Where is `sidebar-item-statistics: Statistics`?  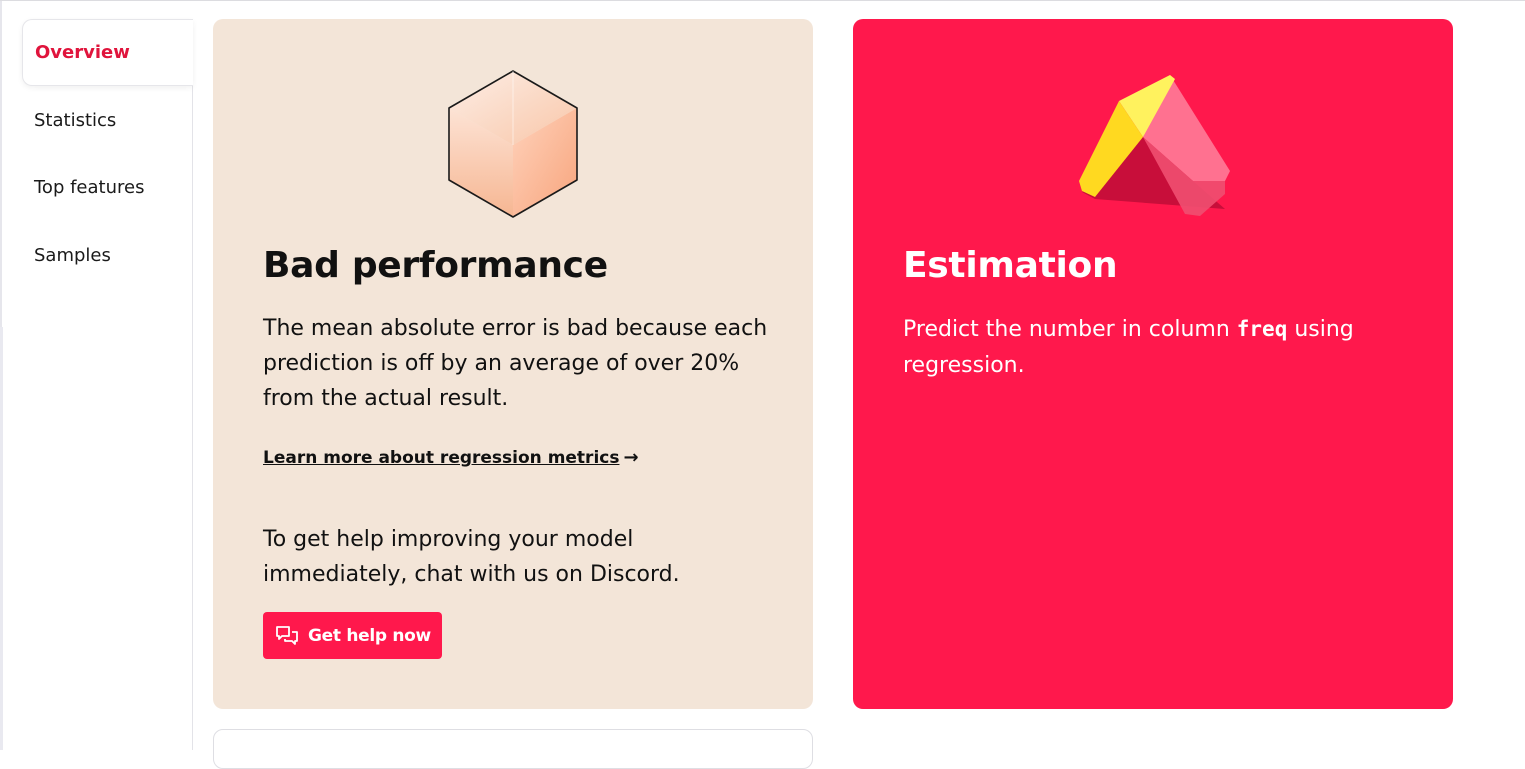 sidebar-item-statistics: Statistics is located at coordinates (107, 120).